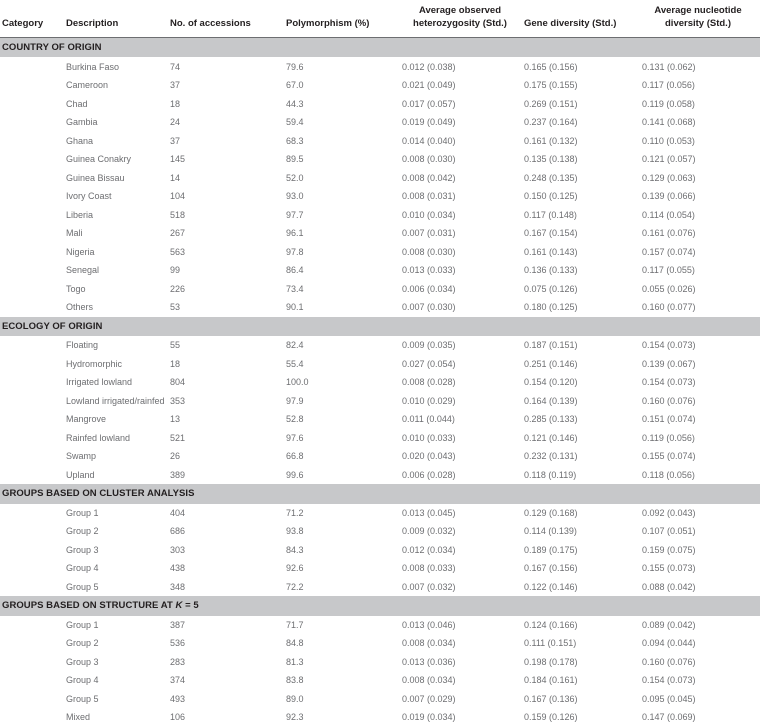 The image size is (760, 727). What do you see at coordinates (429, 698) in the screenshot?
I see `cell-heterozygosity: 0.007 (0.029)` at bounding box center [429, 698].